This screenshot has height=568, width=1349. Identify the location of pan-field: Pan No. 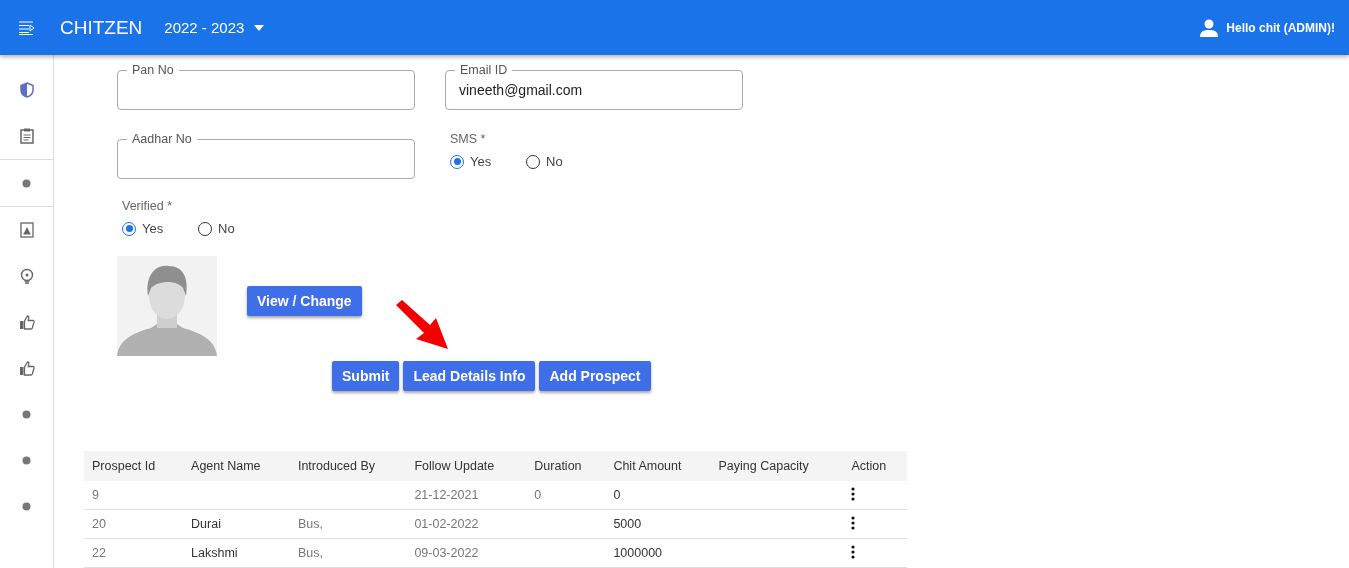
(266, 86).